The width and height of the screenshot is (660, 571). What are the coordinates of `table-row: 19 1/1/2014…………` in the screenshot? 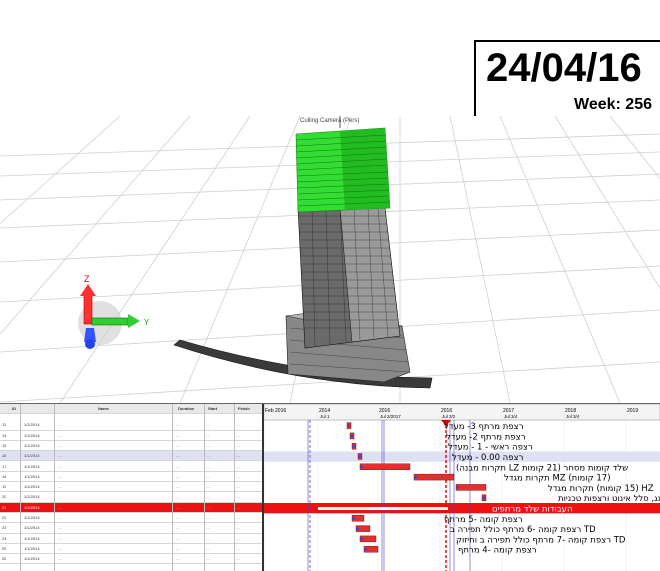 It's located at (131, 487).